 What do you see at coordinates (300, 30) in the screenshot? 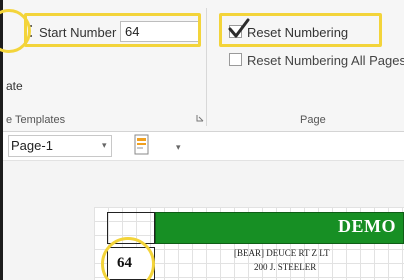
I see `reset-numbering-highlight` at bounding box center [300, 30].